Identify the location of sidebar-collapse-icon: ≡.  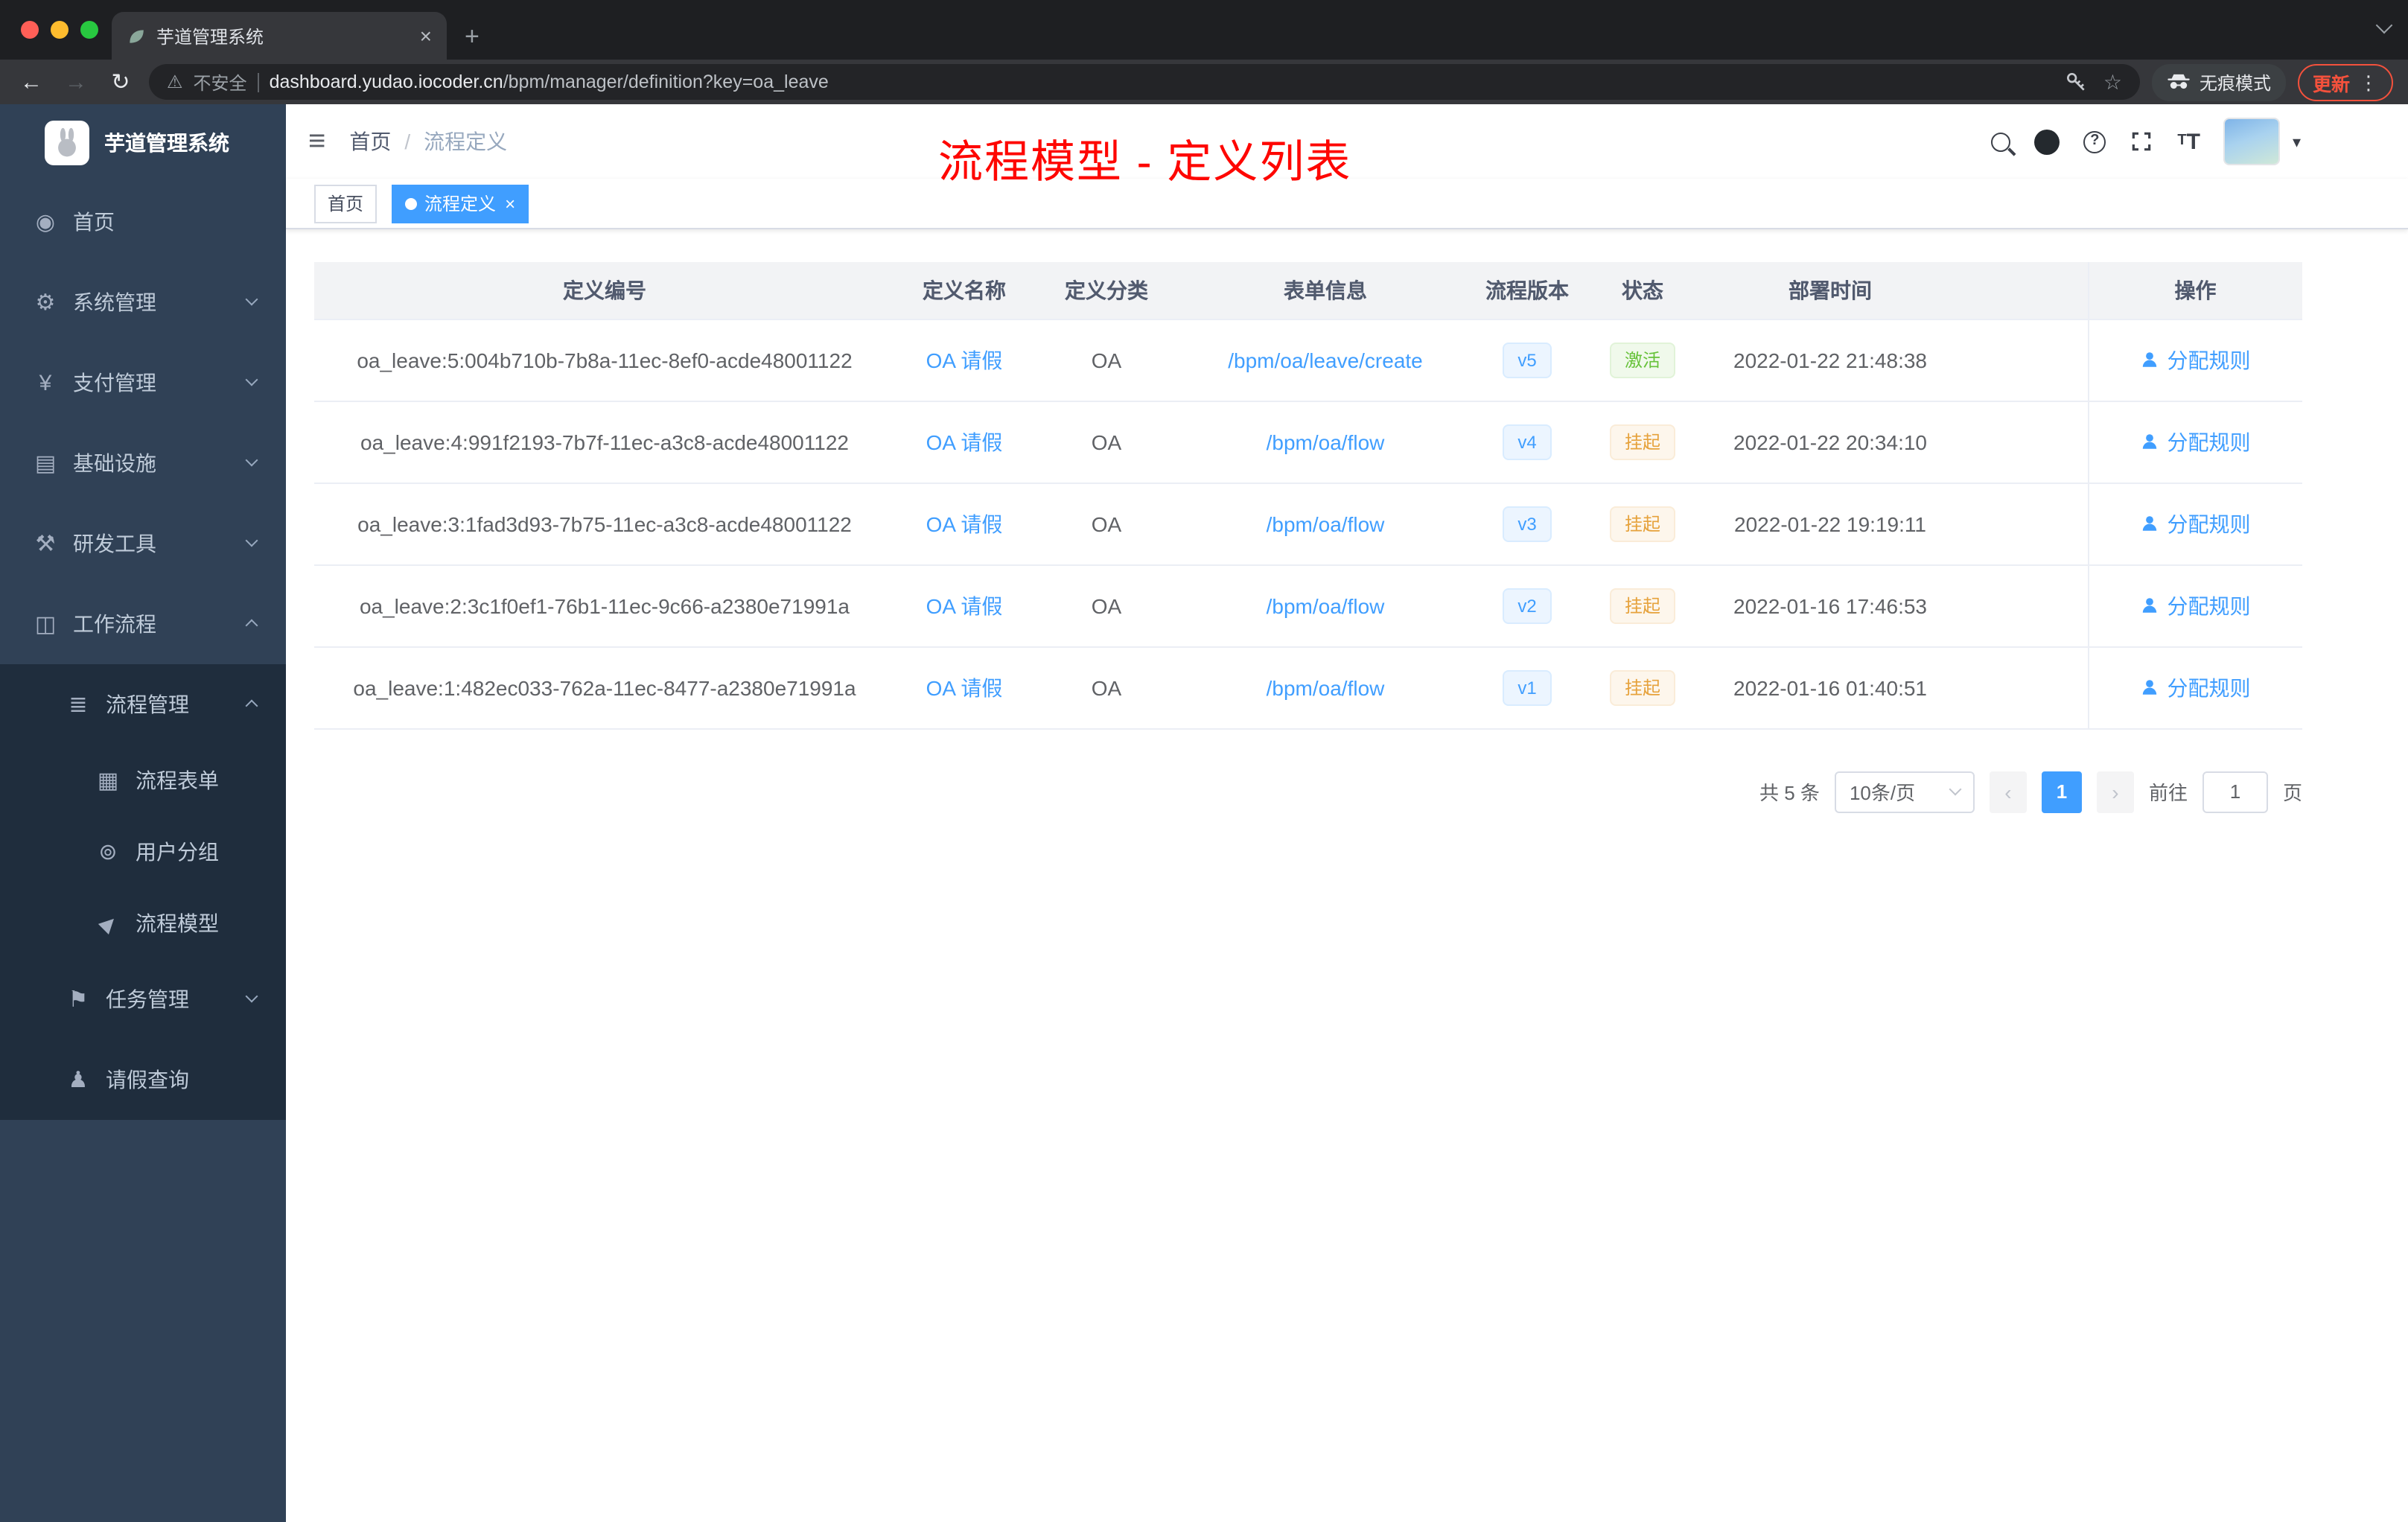
(316, 141).